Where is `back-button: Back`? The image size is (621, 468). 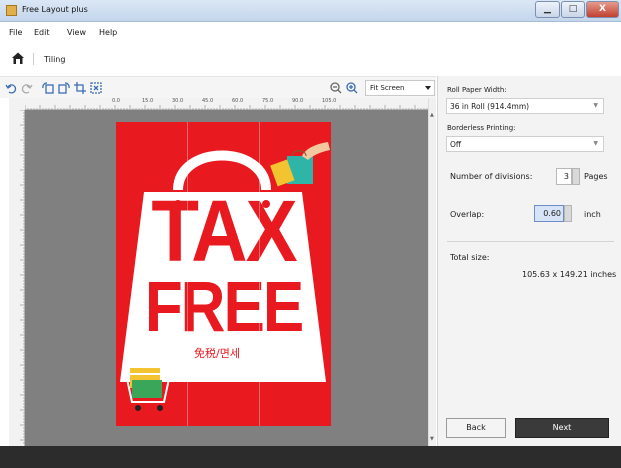 back-button: Back is located at coordinates (476, 428).